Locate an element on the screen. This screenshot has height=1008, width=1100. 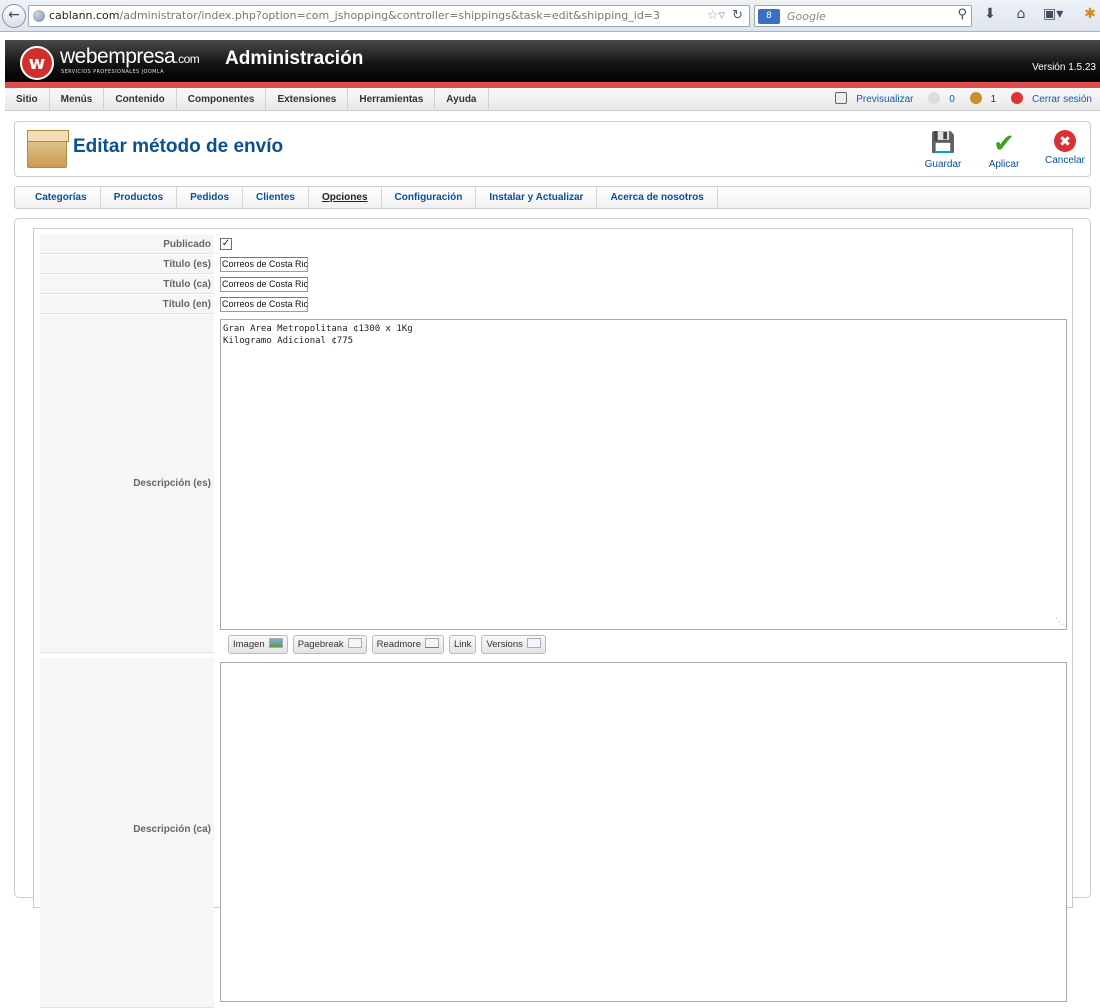
description-ca-label: Descripción (ca) is located at coordinates (127, 833).